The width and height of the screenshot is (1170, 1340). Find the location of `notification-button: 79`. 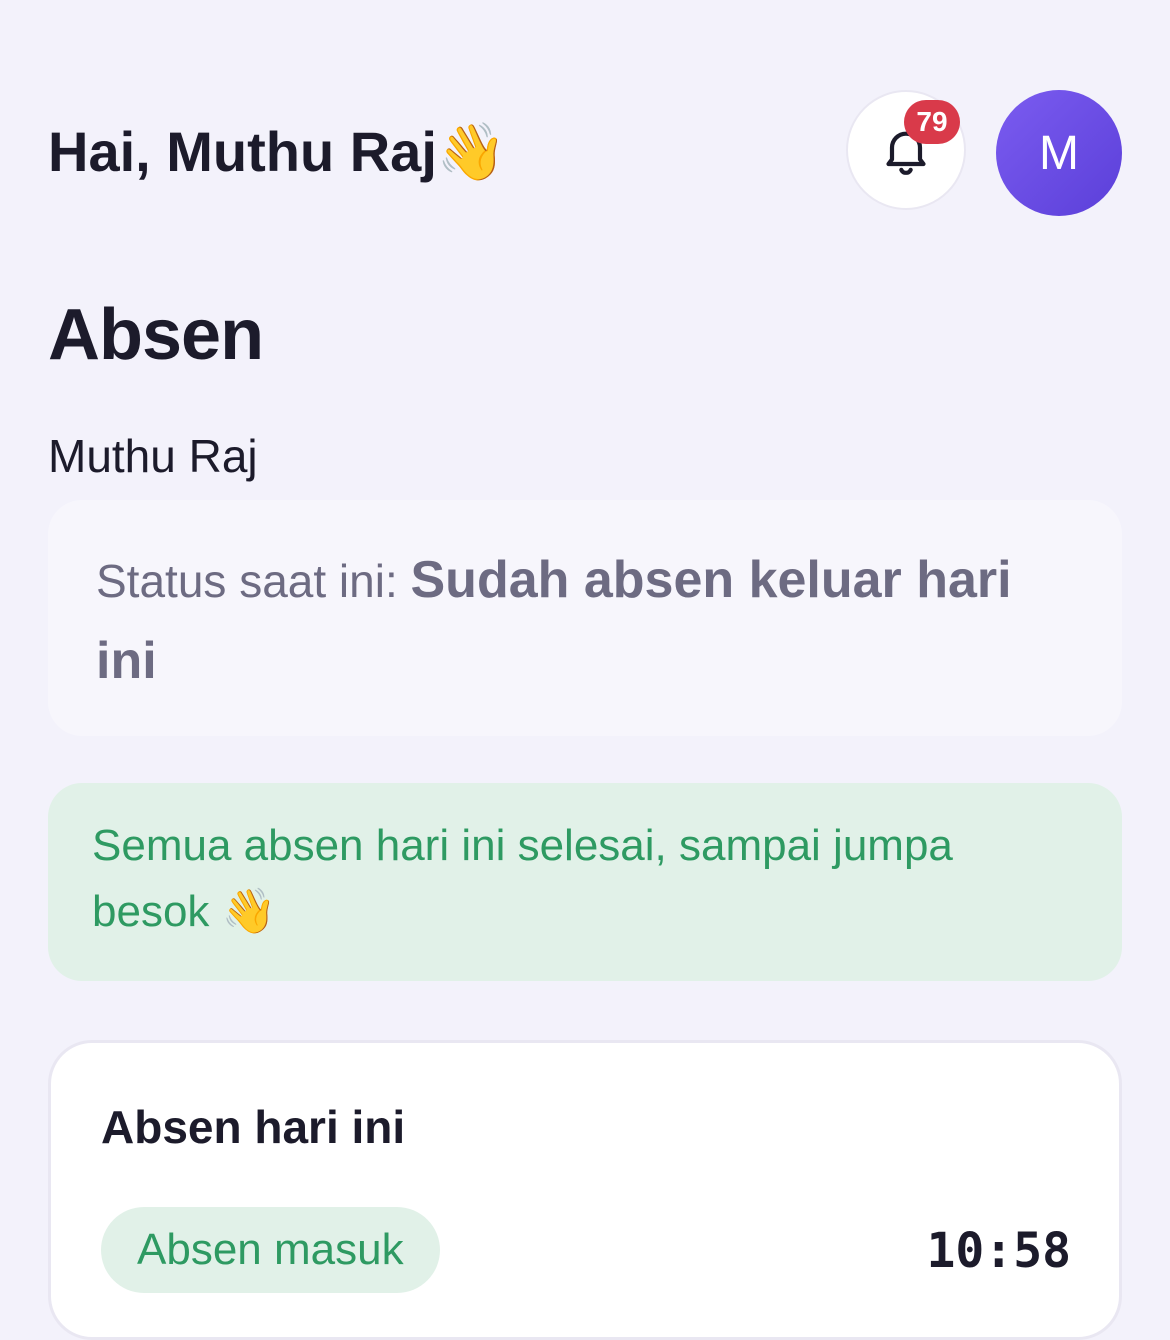

notification-button: 79 is located at coordinates (906, 150).